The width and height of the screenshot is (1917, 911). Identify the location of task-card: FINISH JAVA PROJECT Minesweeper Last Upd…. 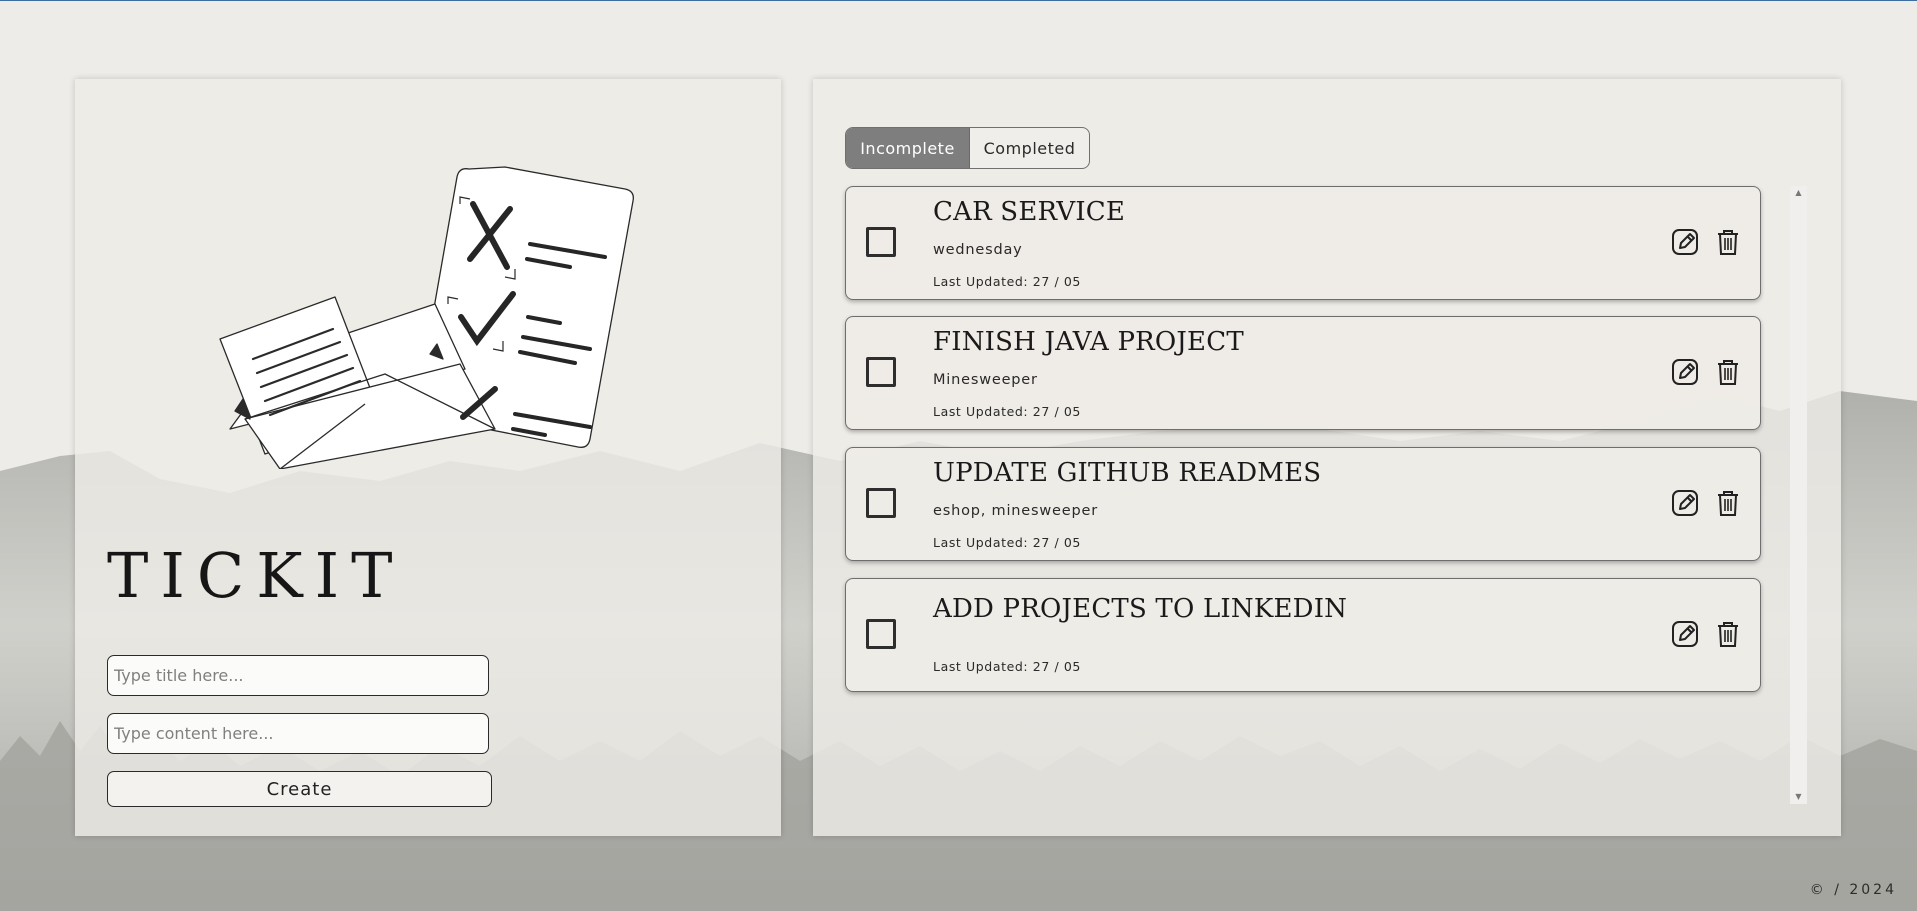
(1303, 373).